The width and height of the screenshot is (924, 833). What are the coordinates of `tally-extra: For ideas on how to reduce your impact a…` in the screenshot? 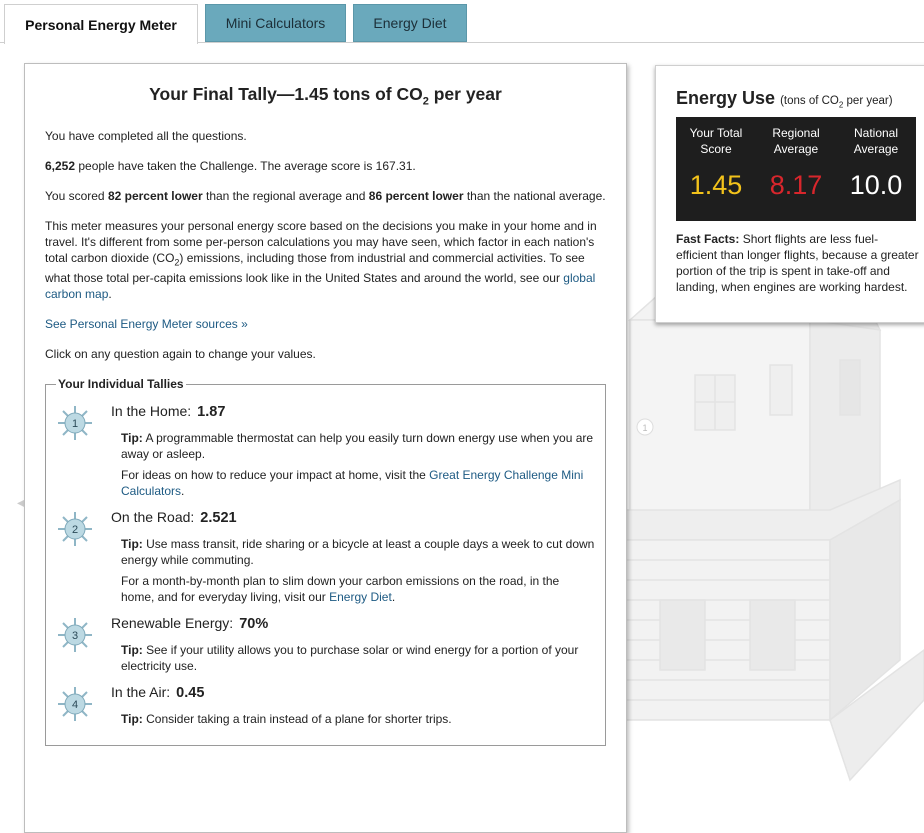 It's located at (352, 482).